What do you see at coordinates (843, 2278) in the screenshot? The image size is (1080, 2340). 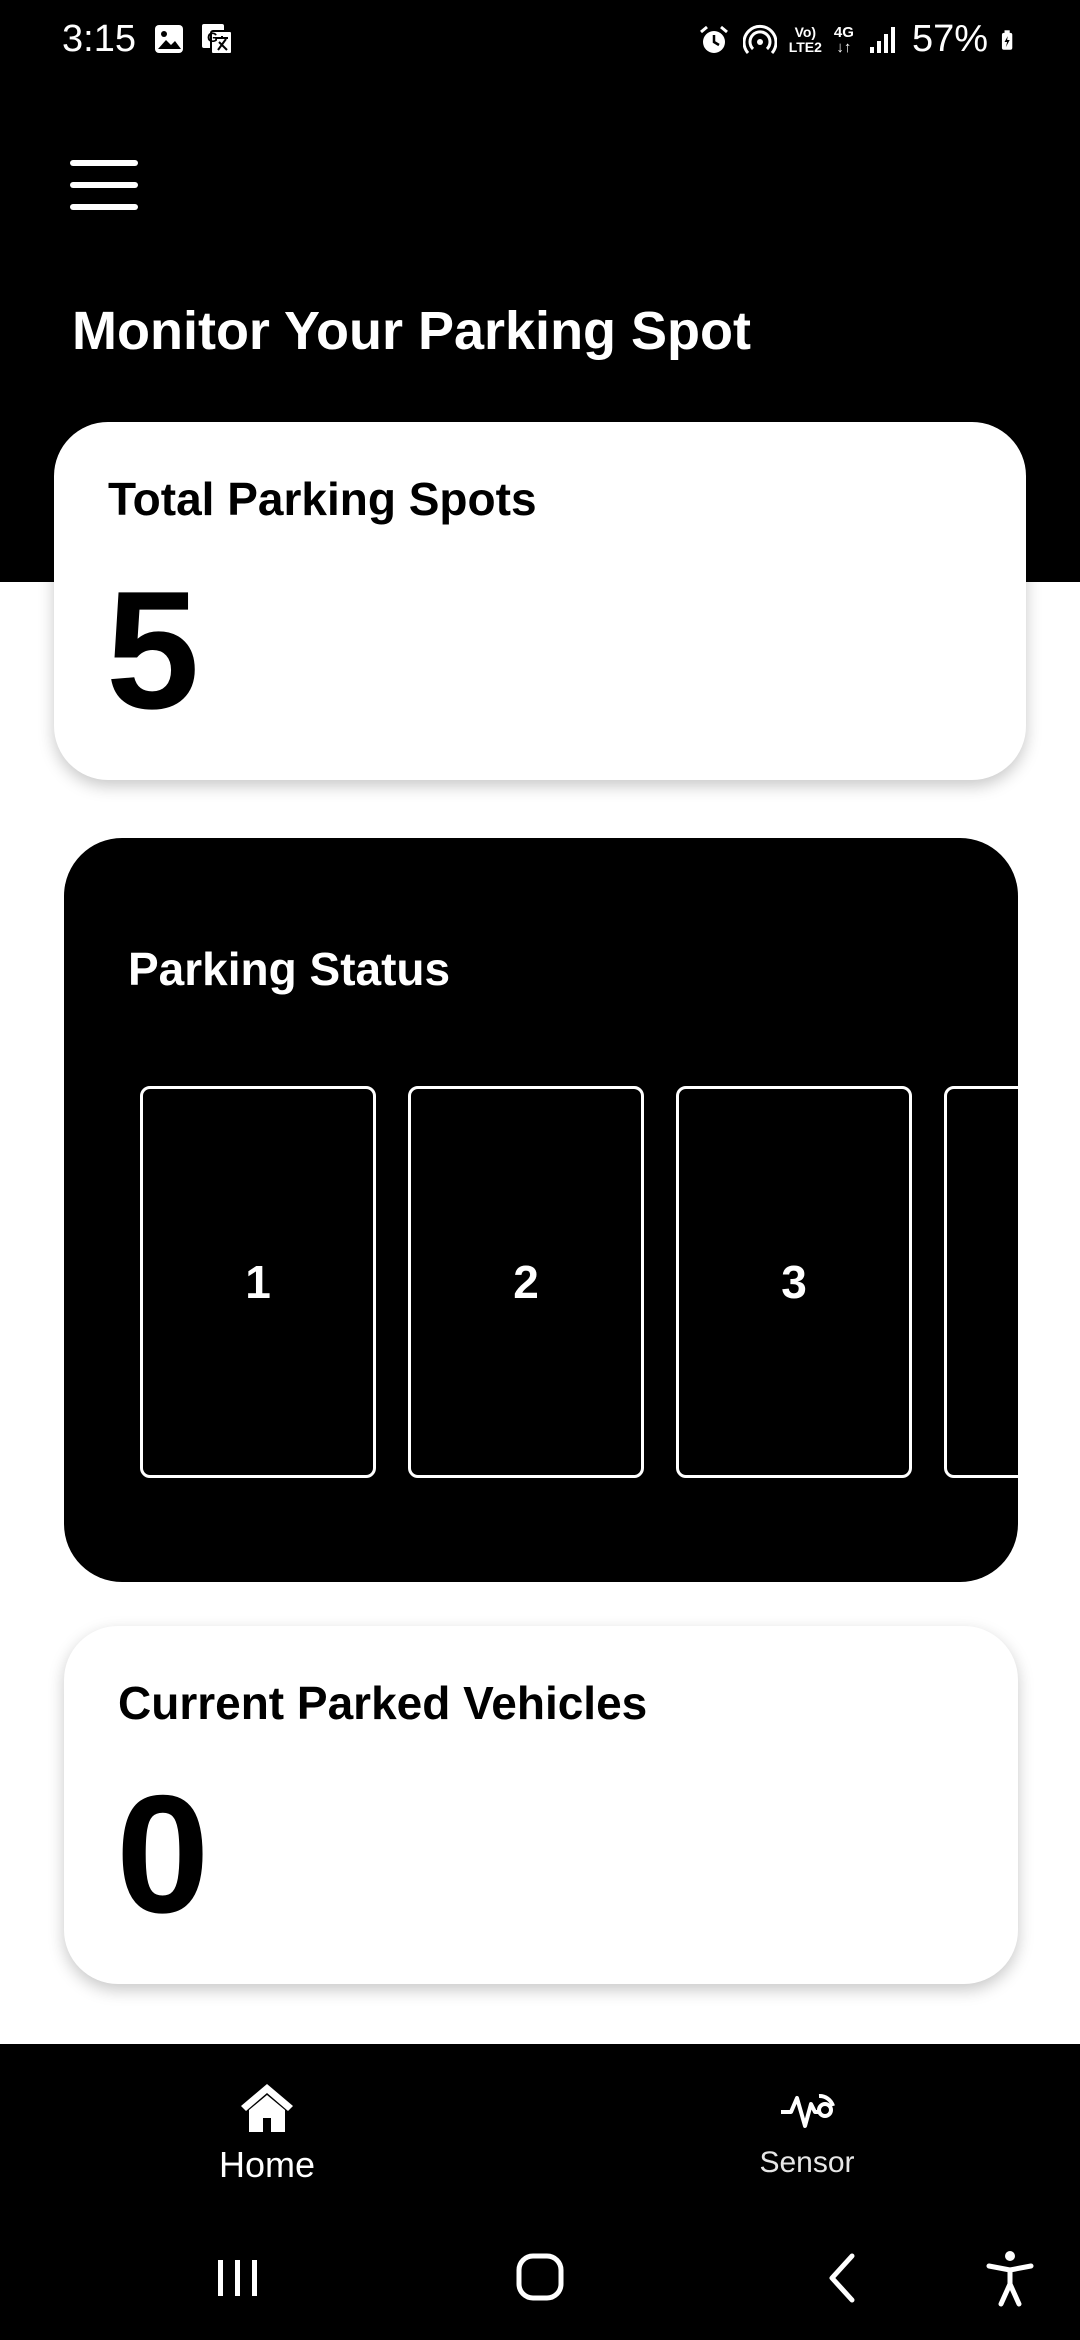 I see `back-icon` at bounding box center [843, 2278].